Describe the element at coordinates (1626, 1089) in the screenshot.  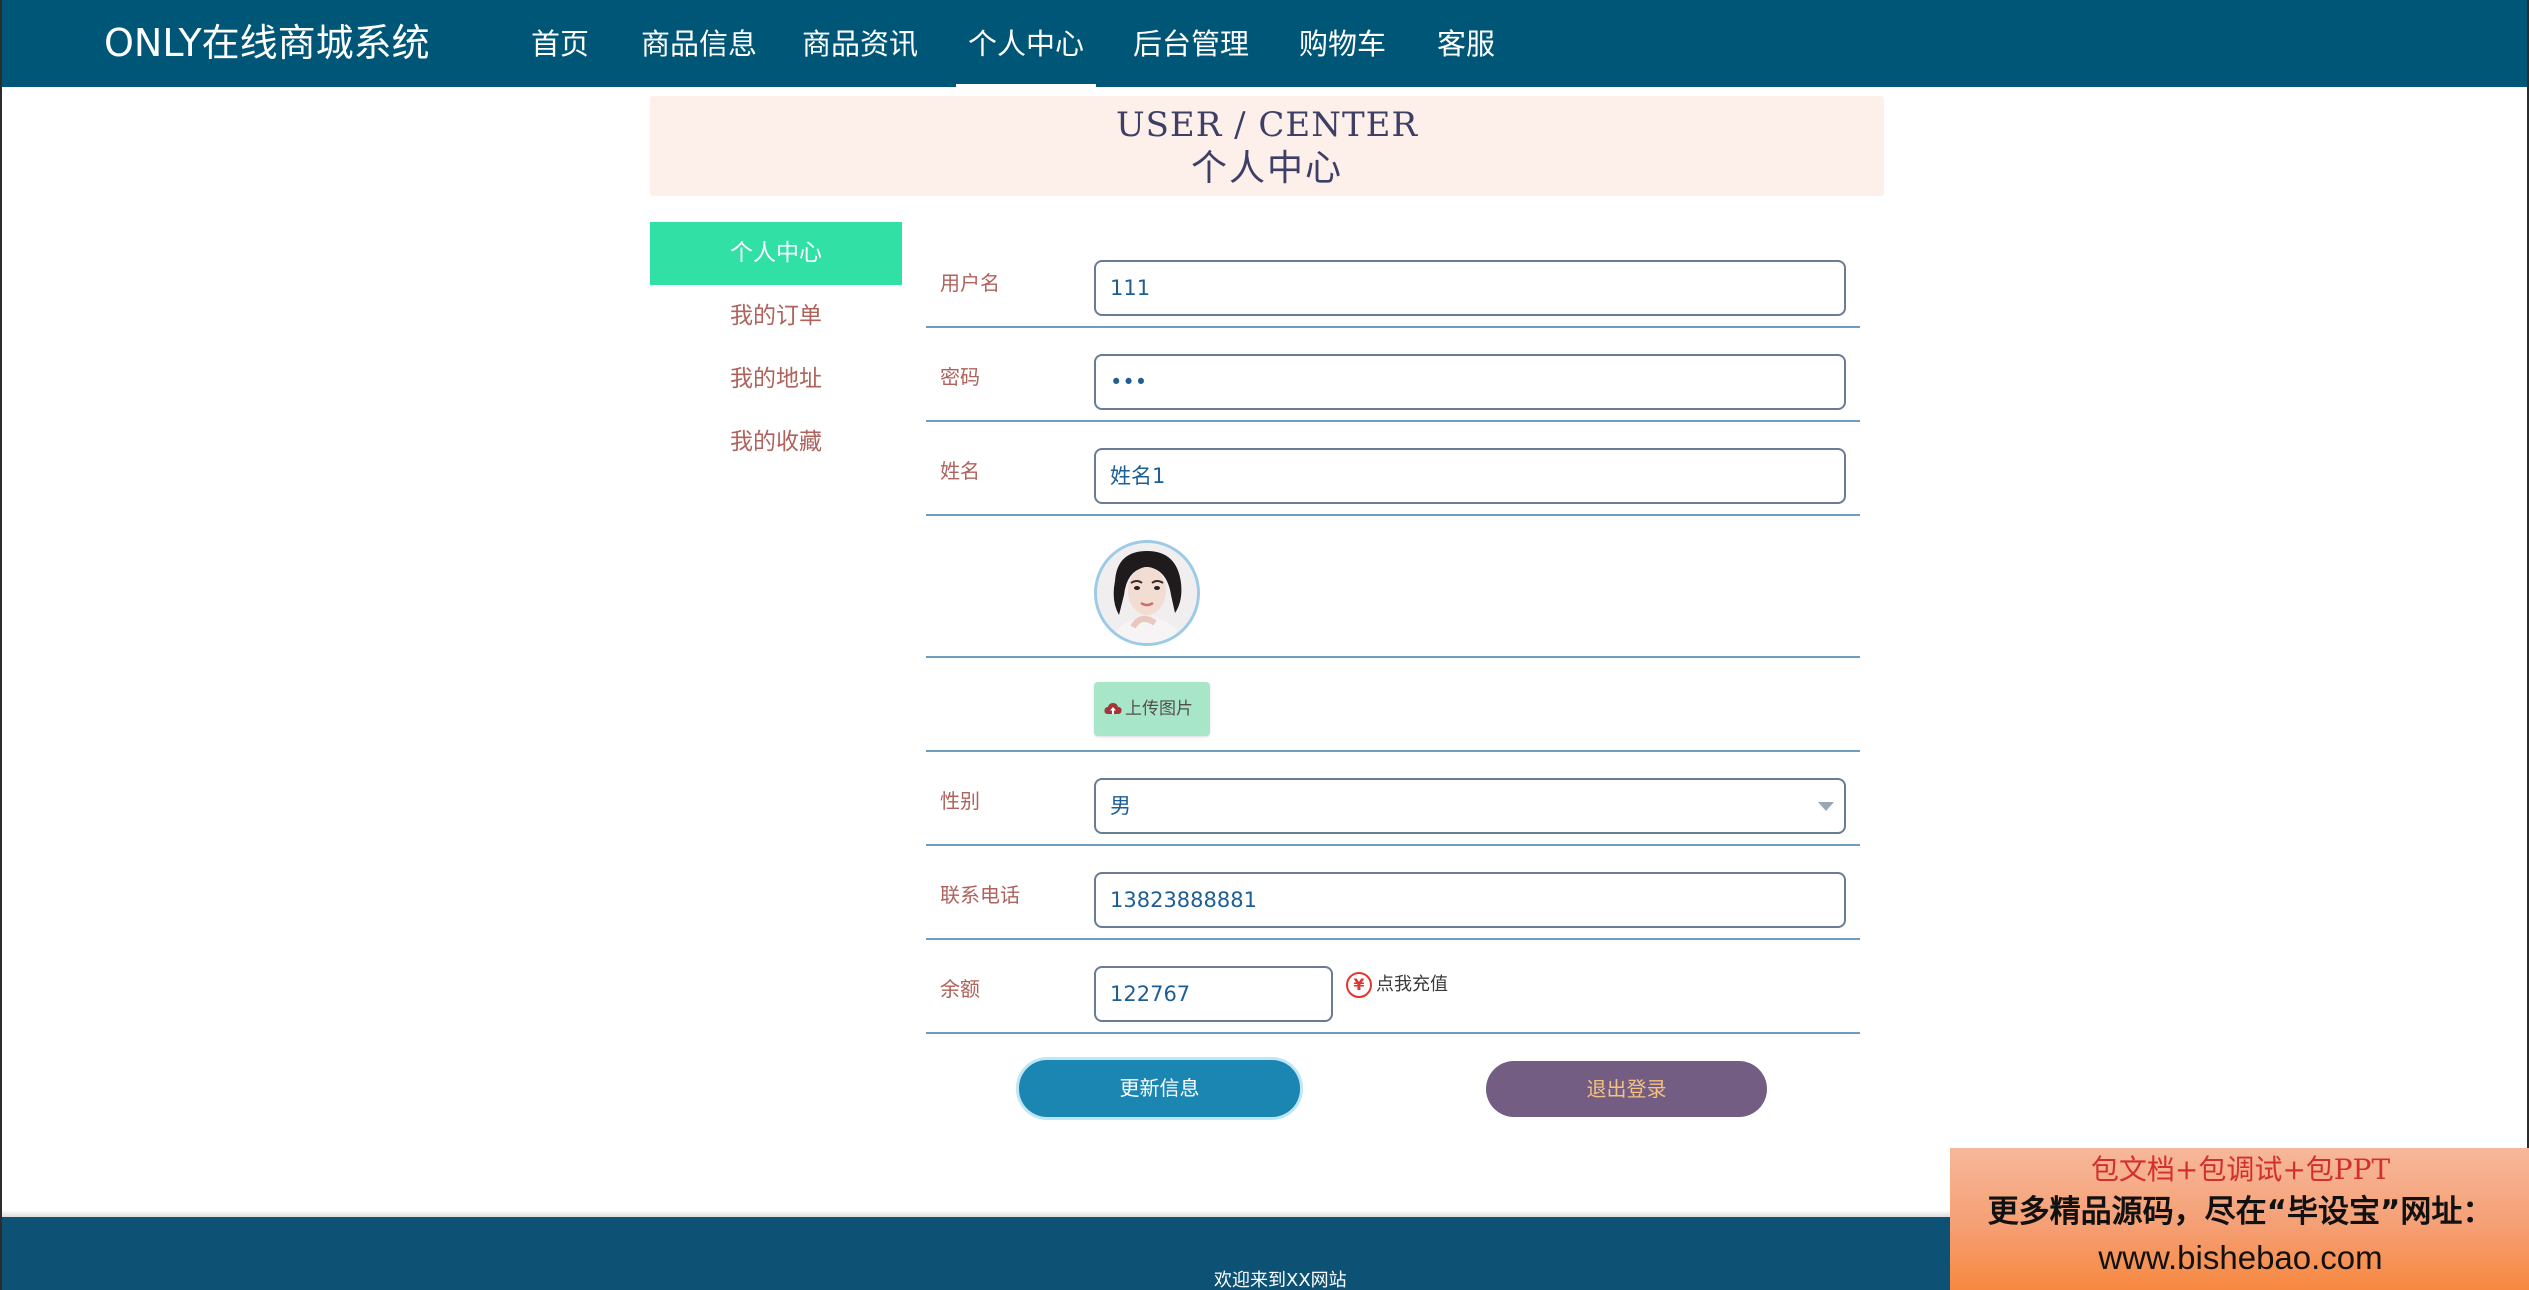
I see `logout-button: 退出登录` at that location.